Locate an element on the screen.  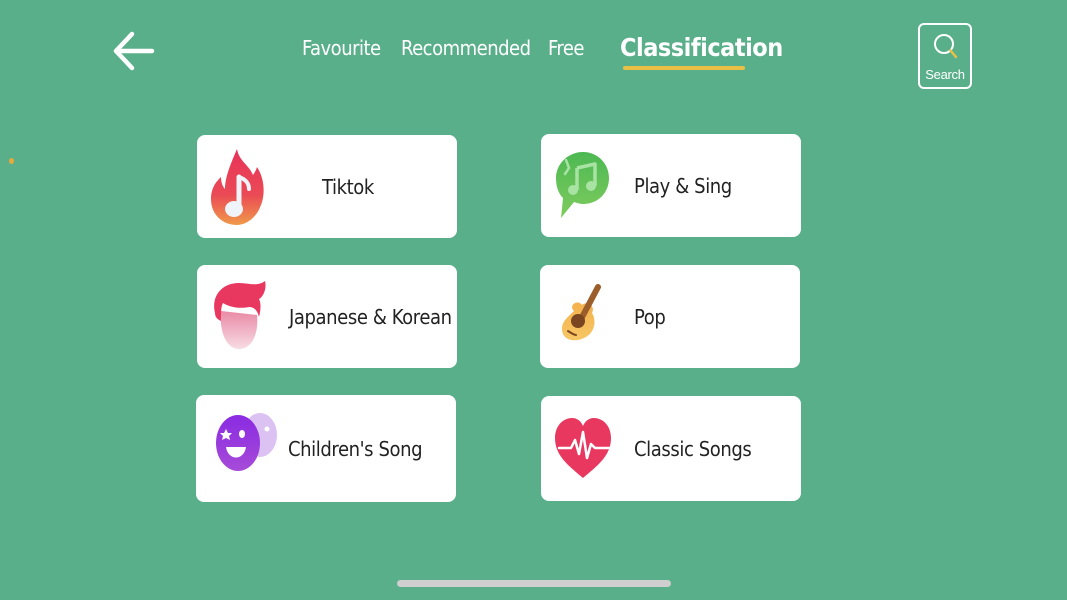
active-tab-indicator is located at coordinates (684, 68).